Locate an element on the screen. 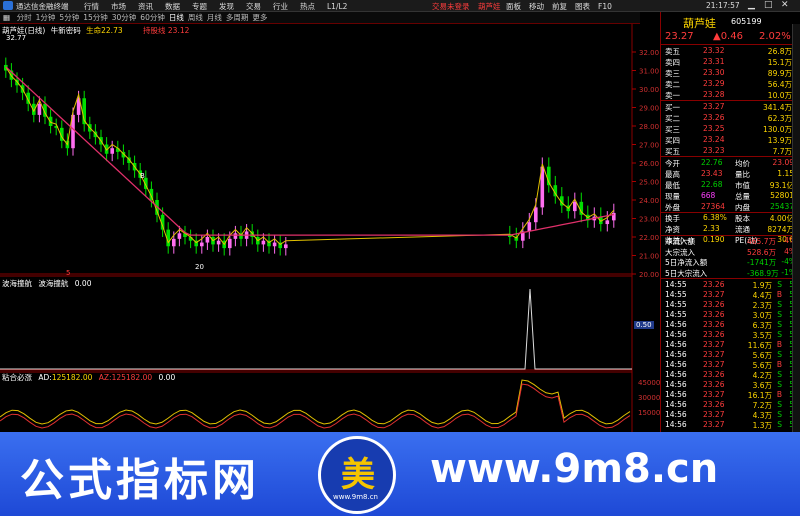 The height and width of the screenshot is (516, 800). menu-item-0: 行情 is located at coordinates (91, 6).